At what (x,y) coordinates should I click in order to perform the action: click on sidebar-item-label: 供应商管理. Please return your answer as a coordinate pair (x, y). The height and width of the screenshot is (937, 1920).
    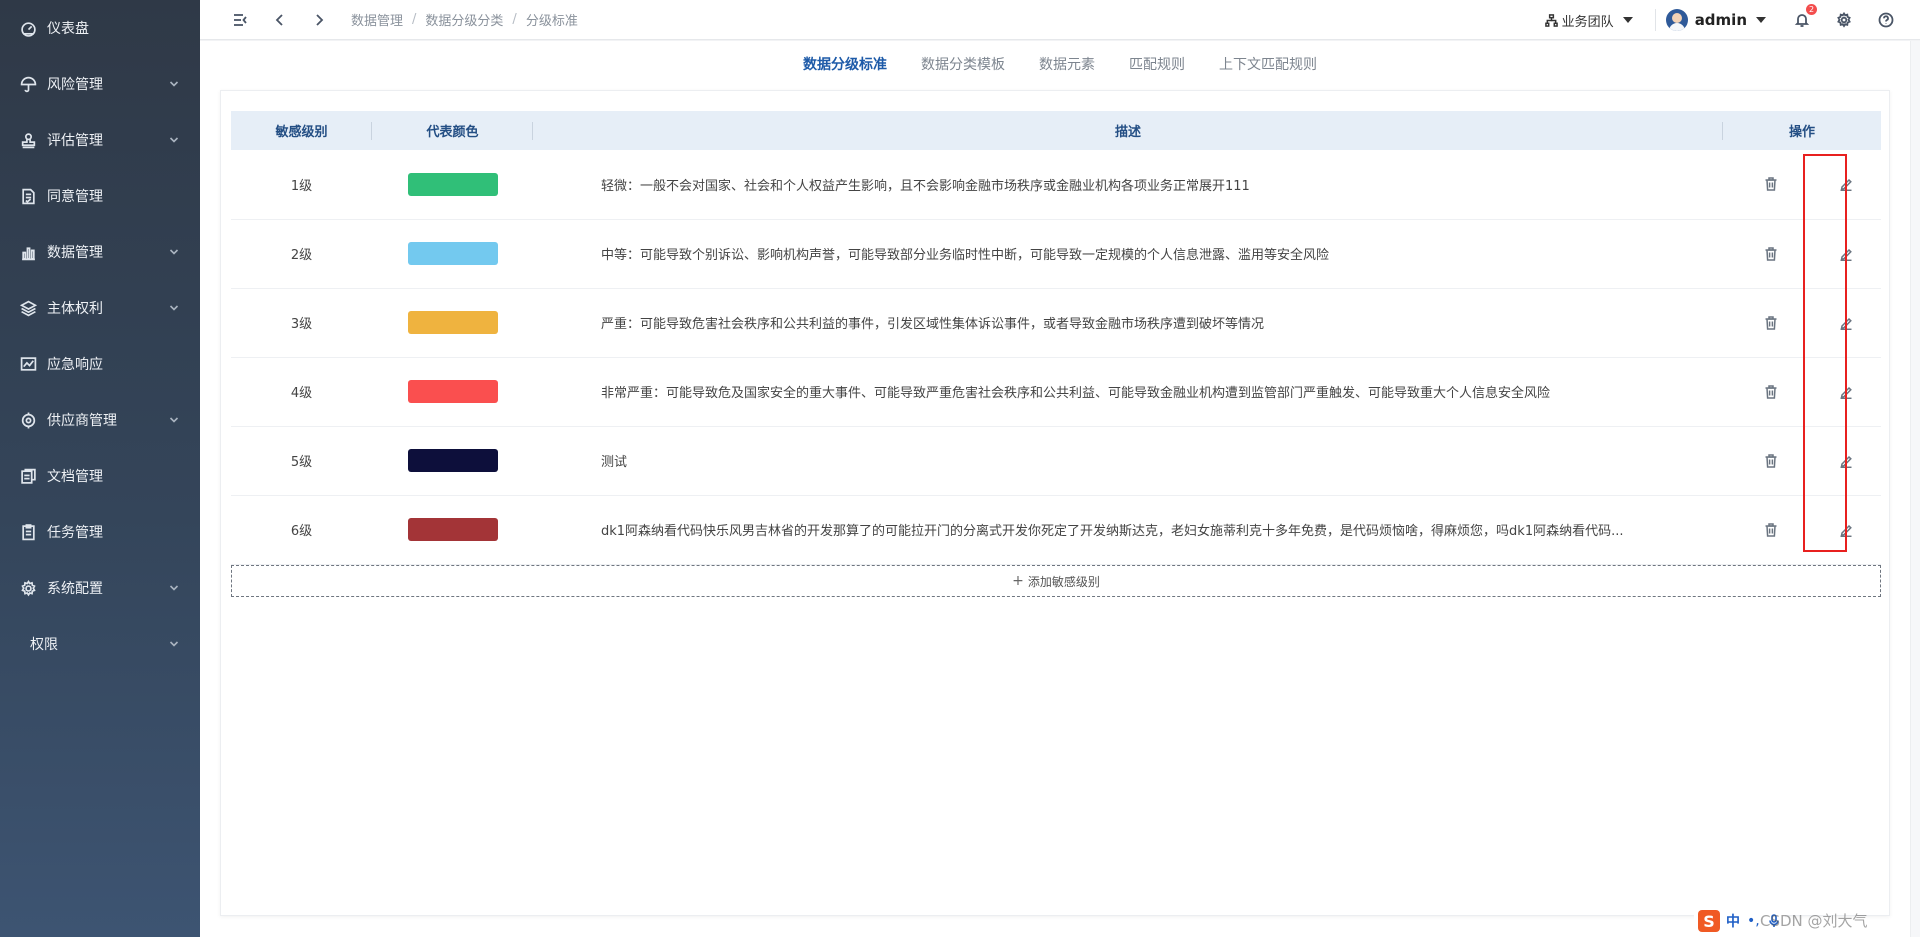
    Looking at the image, I should click on (82, 421).